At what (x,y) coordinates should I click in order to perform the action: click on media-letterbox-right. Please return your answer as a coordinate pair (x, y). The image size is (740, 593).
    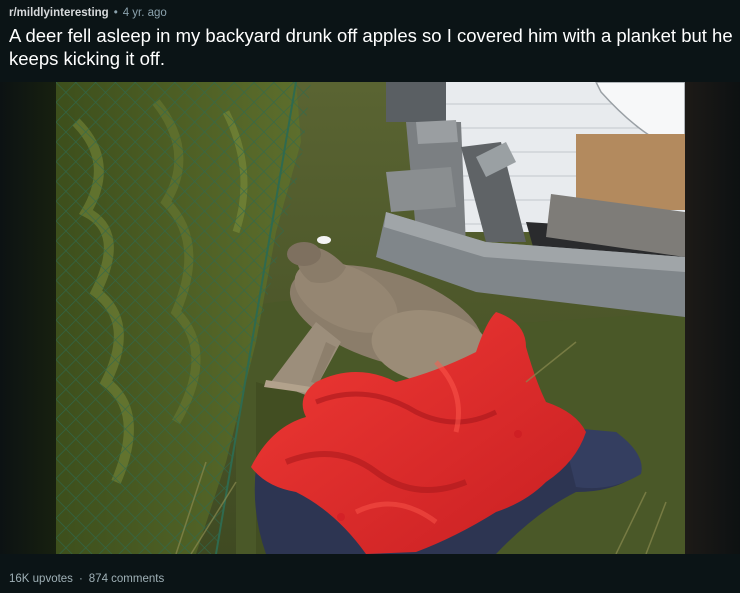
    Looking at the image, I should click on (712, 318).